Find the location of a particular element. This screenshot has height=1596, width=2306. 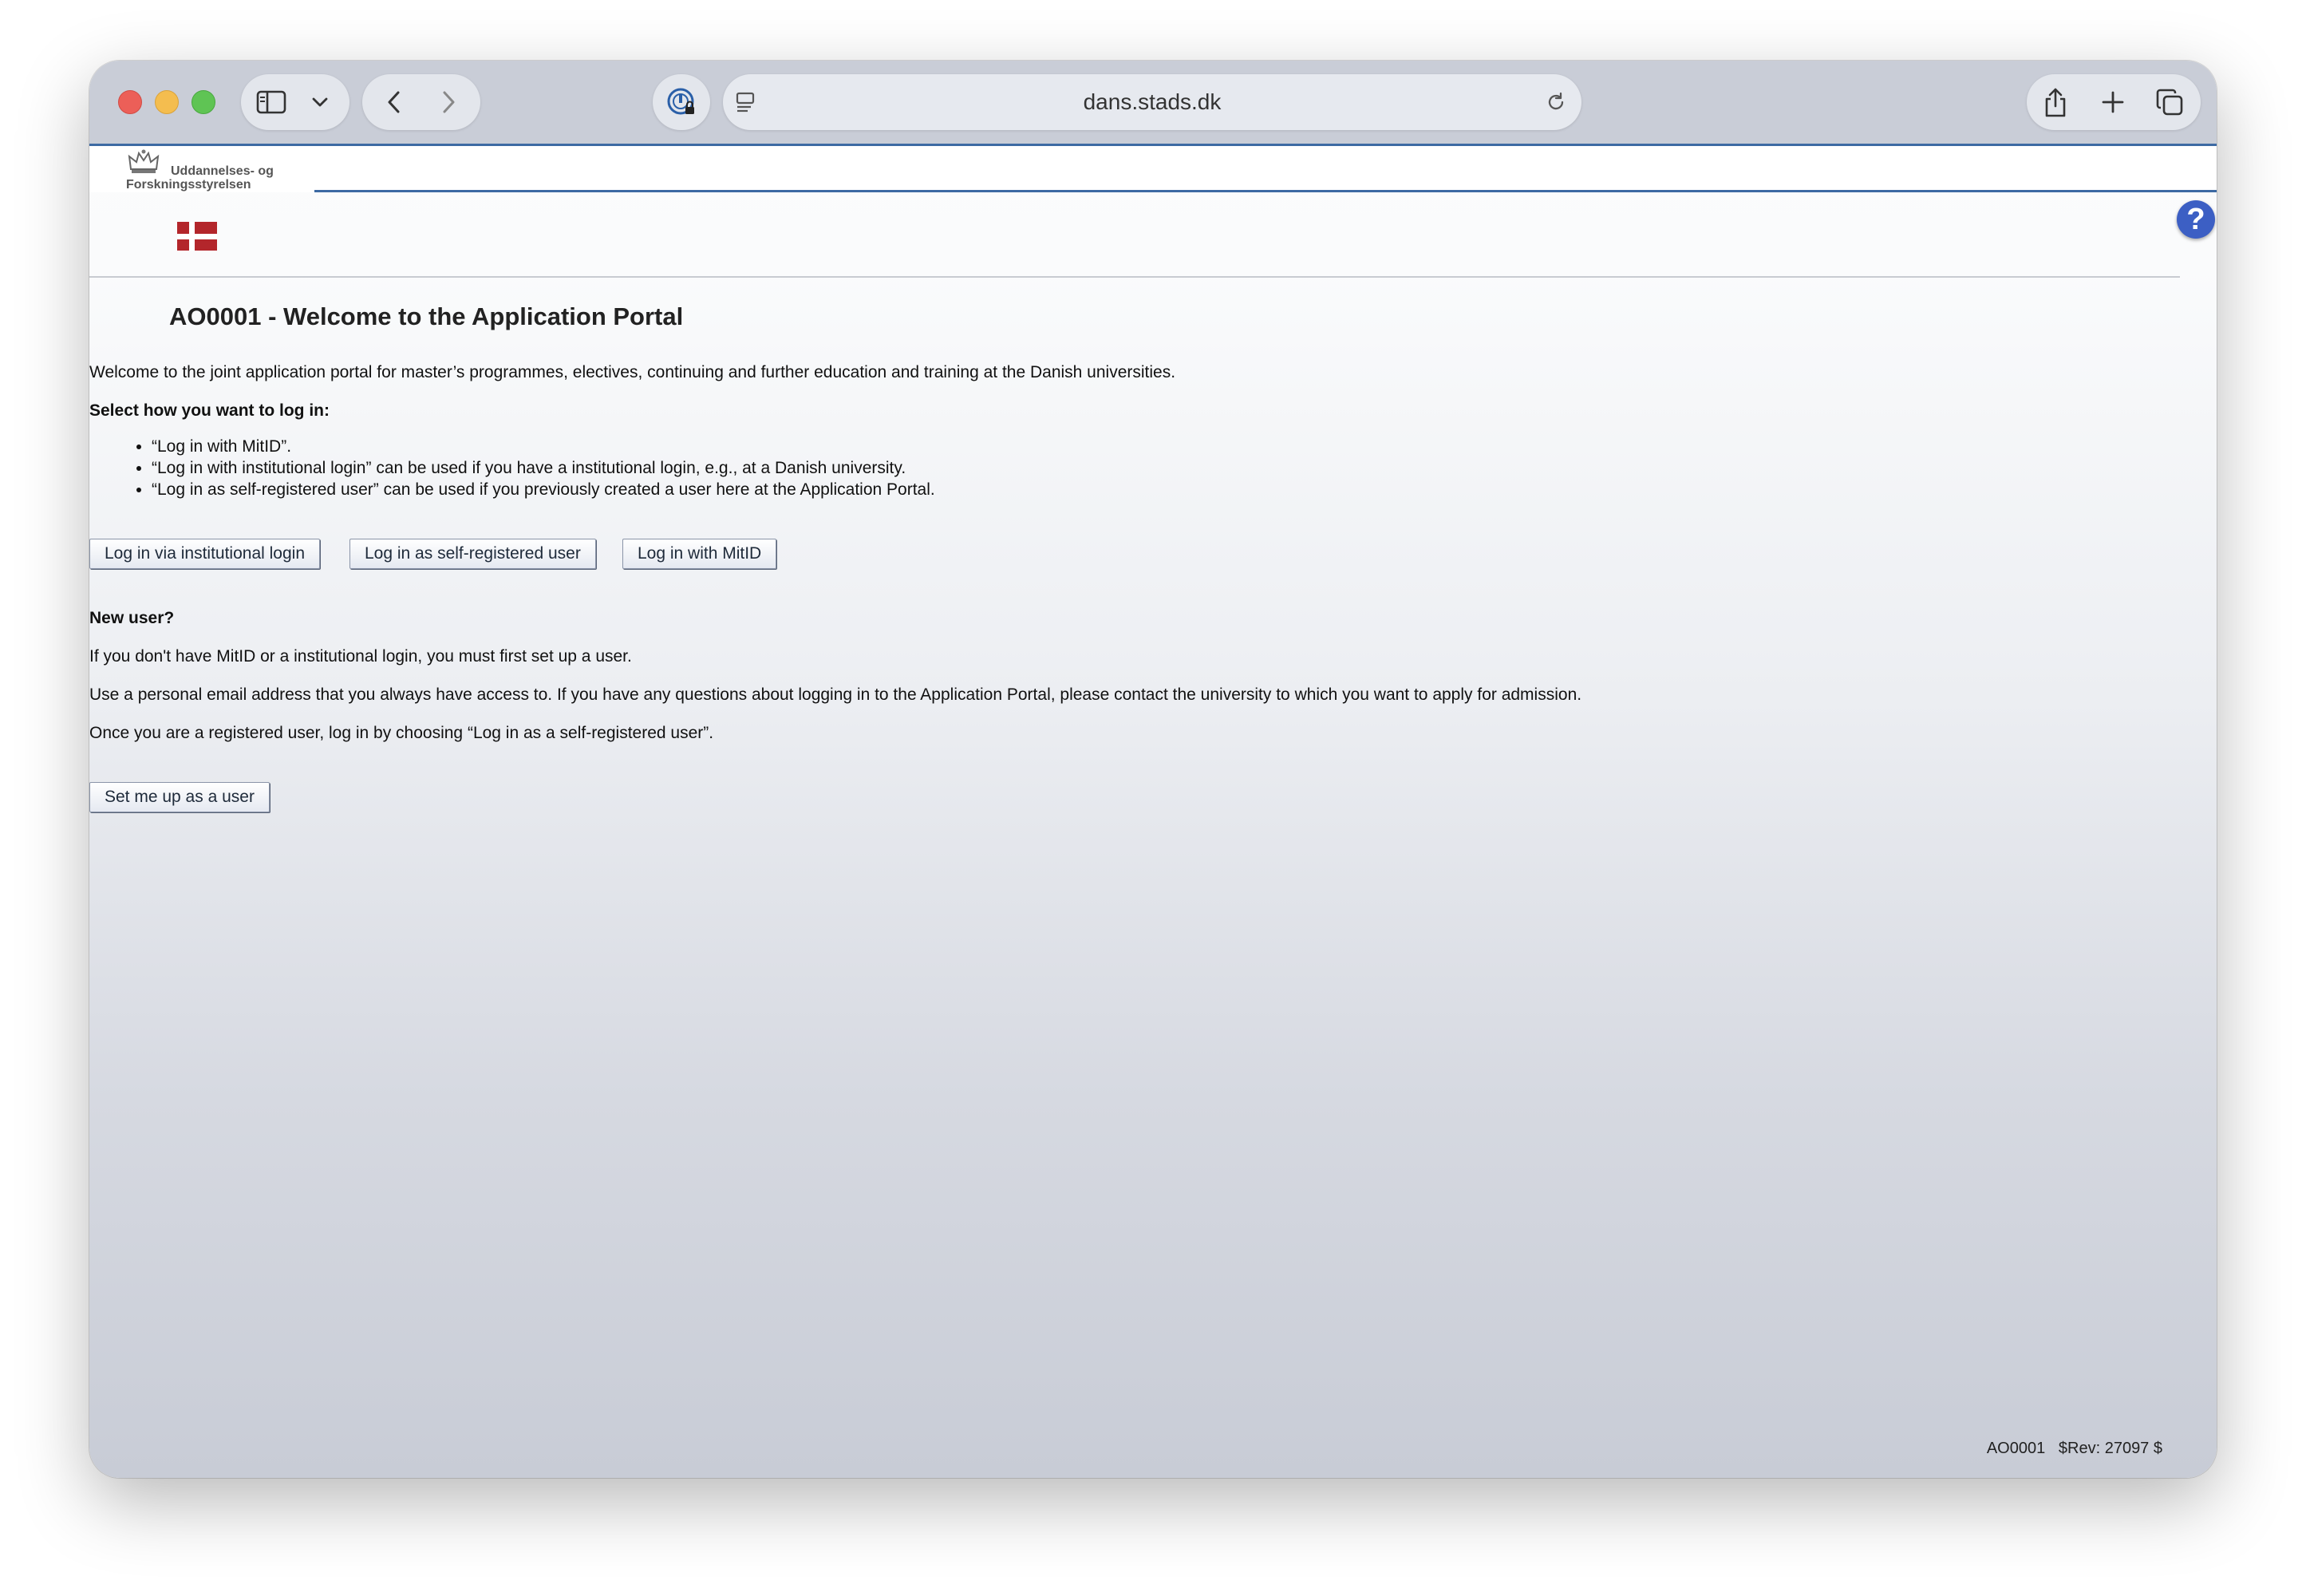

footer-revision: AO0001 $Rev: 27097 $ is located at coordinates (2074, 1449).